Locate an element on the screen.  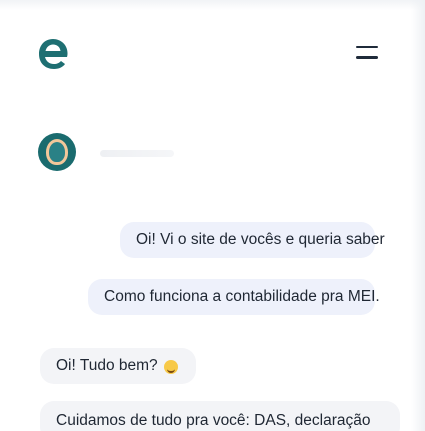
message-bubble-user: Como funciona a contabilidade pra MEI. is located at coordinates (234, 297).